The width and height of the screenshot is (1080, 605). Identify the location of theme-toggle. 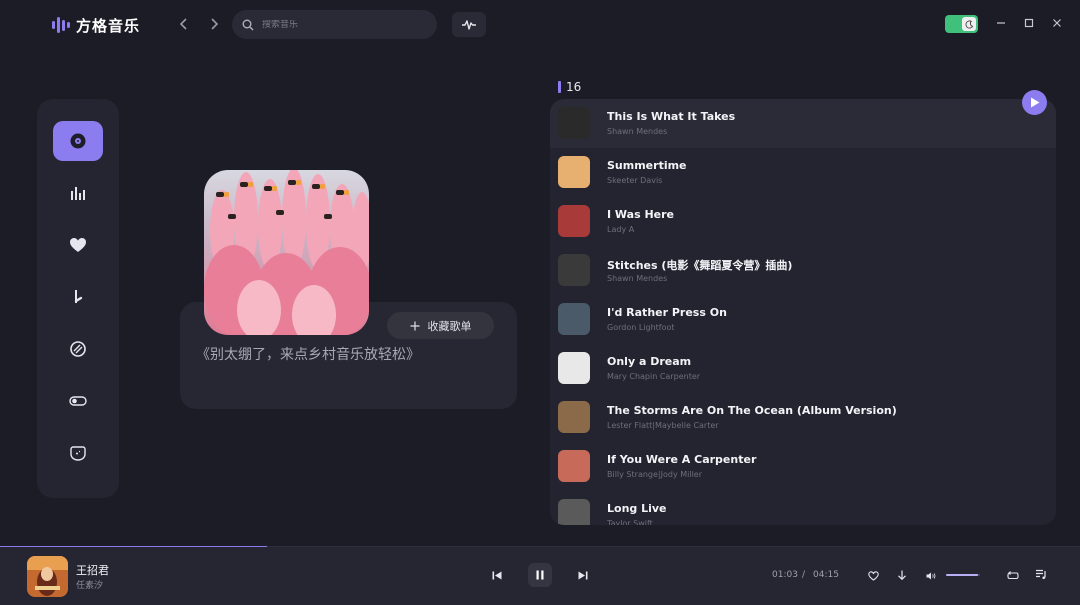
(961, 24).